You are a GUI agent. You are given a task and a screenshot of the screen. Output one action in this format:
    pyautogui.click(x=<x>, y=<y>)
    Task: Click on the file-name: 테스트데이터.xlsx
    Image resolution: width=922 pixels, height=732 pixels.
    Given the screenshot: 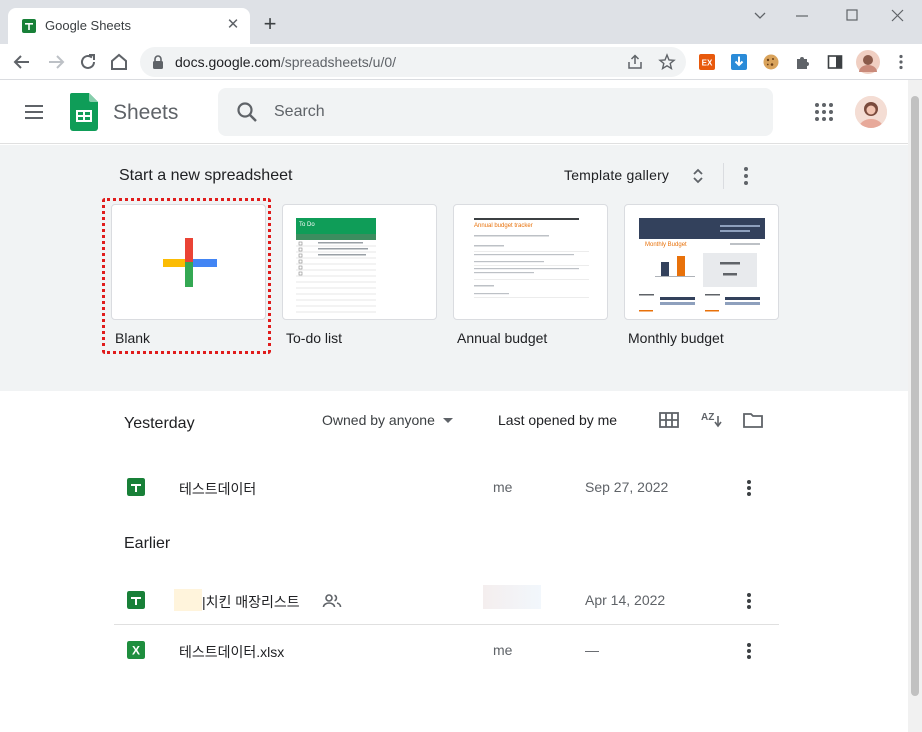 What is the action you would take?
    pyautogui.click(x=231, y=652)
    